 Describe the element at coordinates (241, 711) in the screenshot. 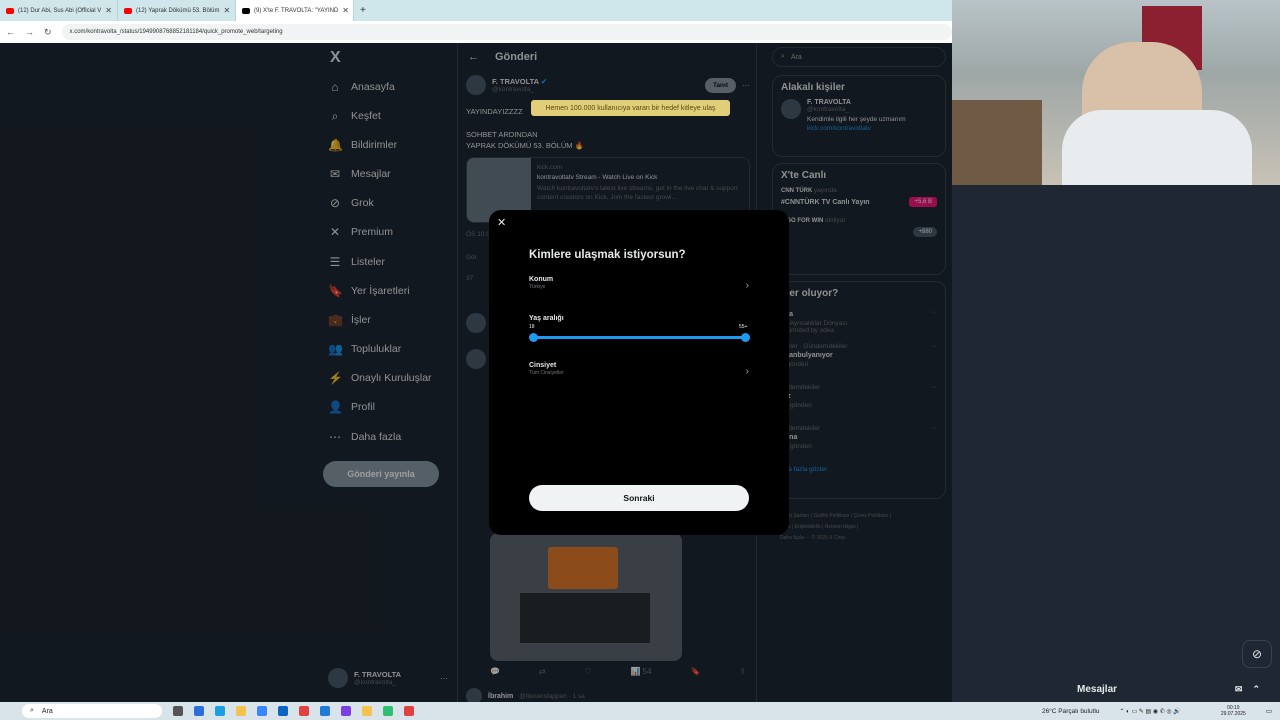

I see `file-explorer-icon` at that location.